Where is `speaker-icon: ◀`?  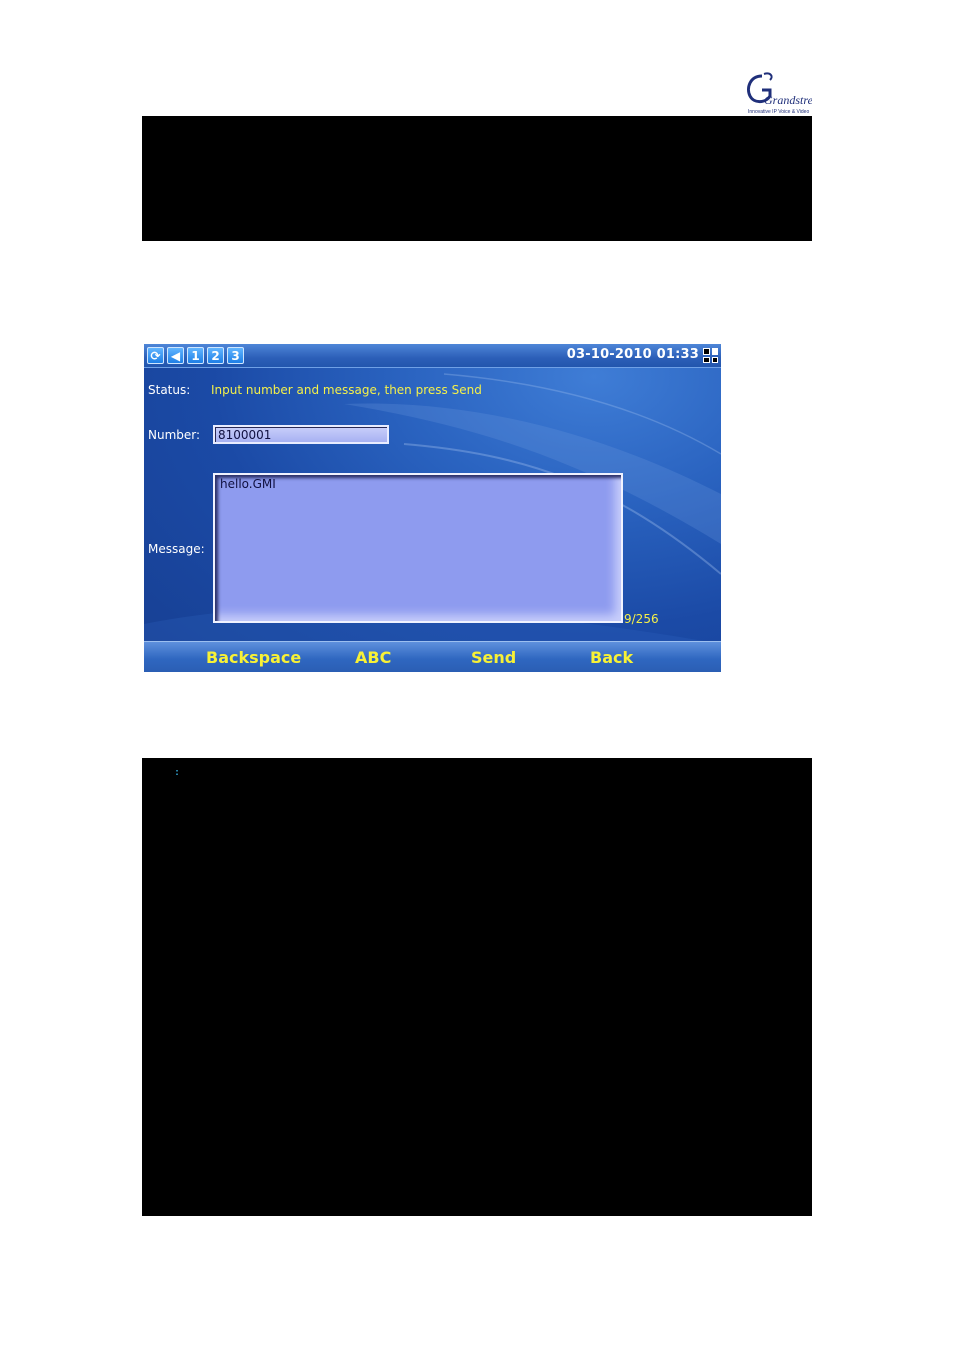
speaker-icon: ◀ is located at coordinates (175, 355).